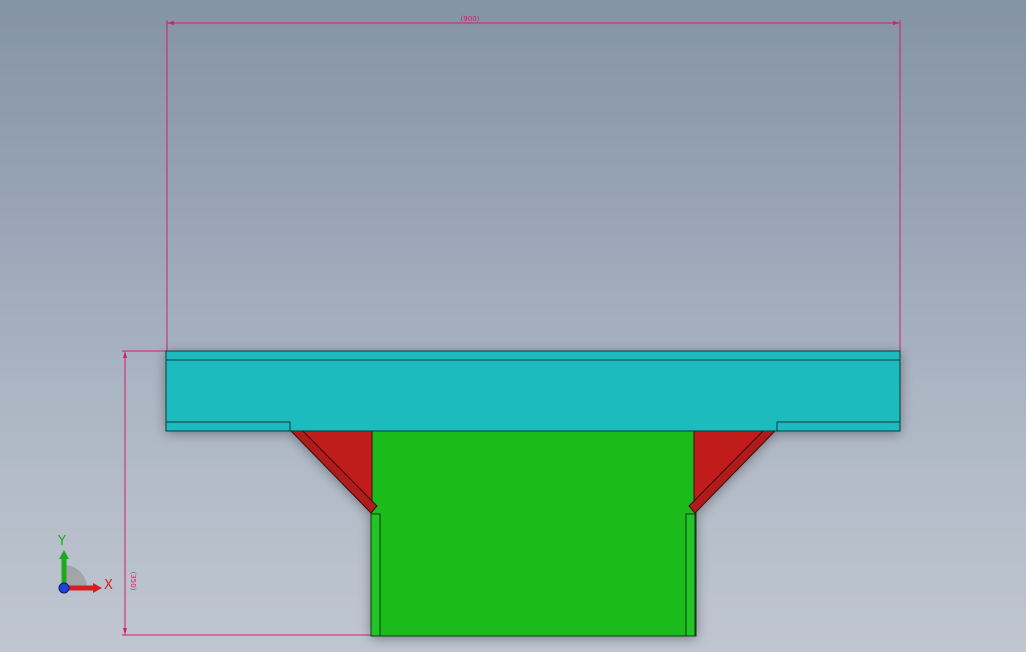 The width and height of the screenshot is (1026, 652). Describe the element at coordinates (133, 581) in the screenshot. I see `dimension-label-vertical: (350)` at that location.